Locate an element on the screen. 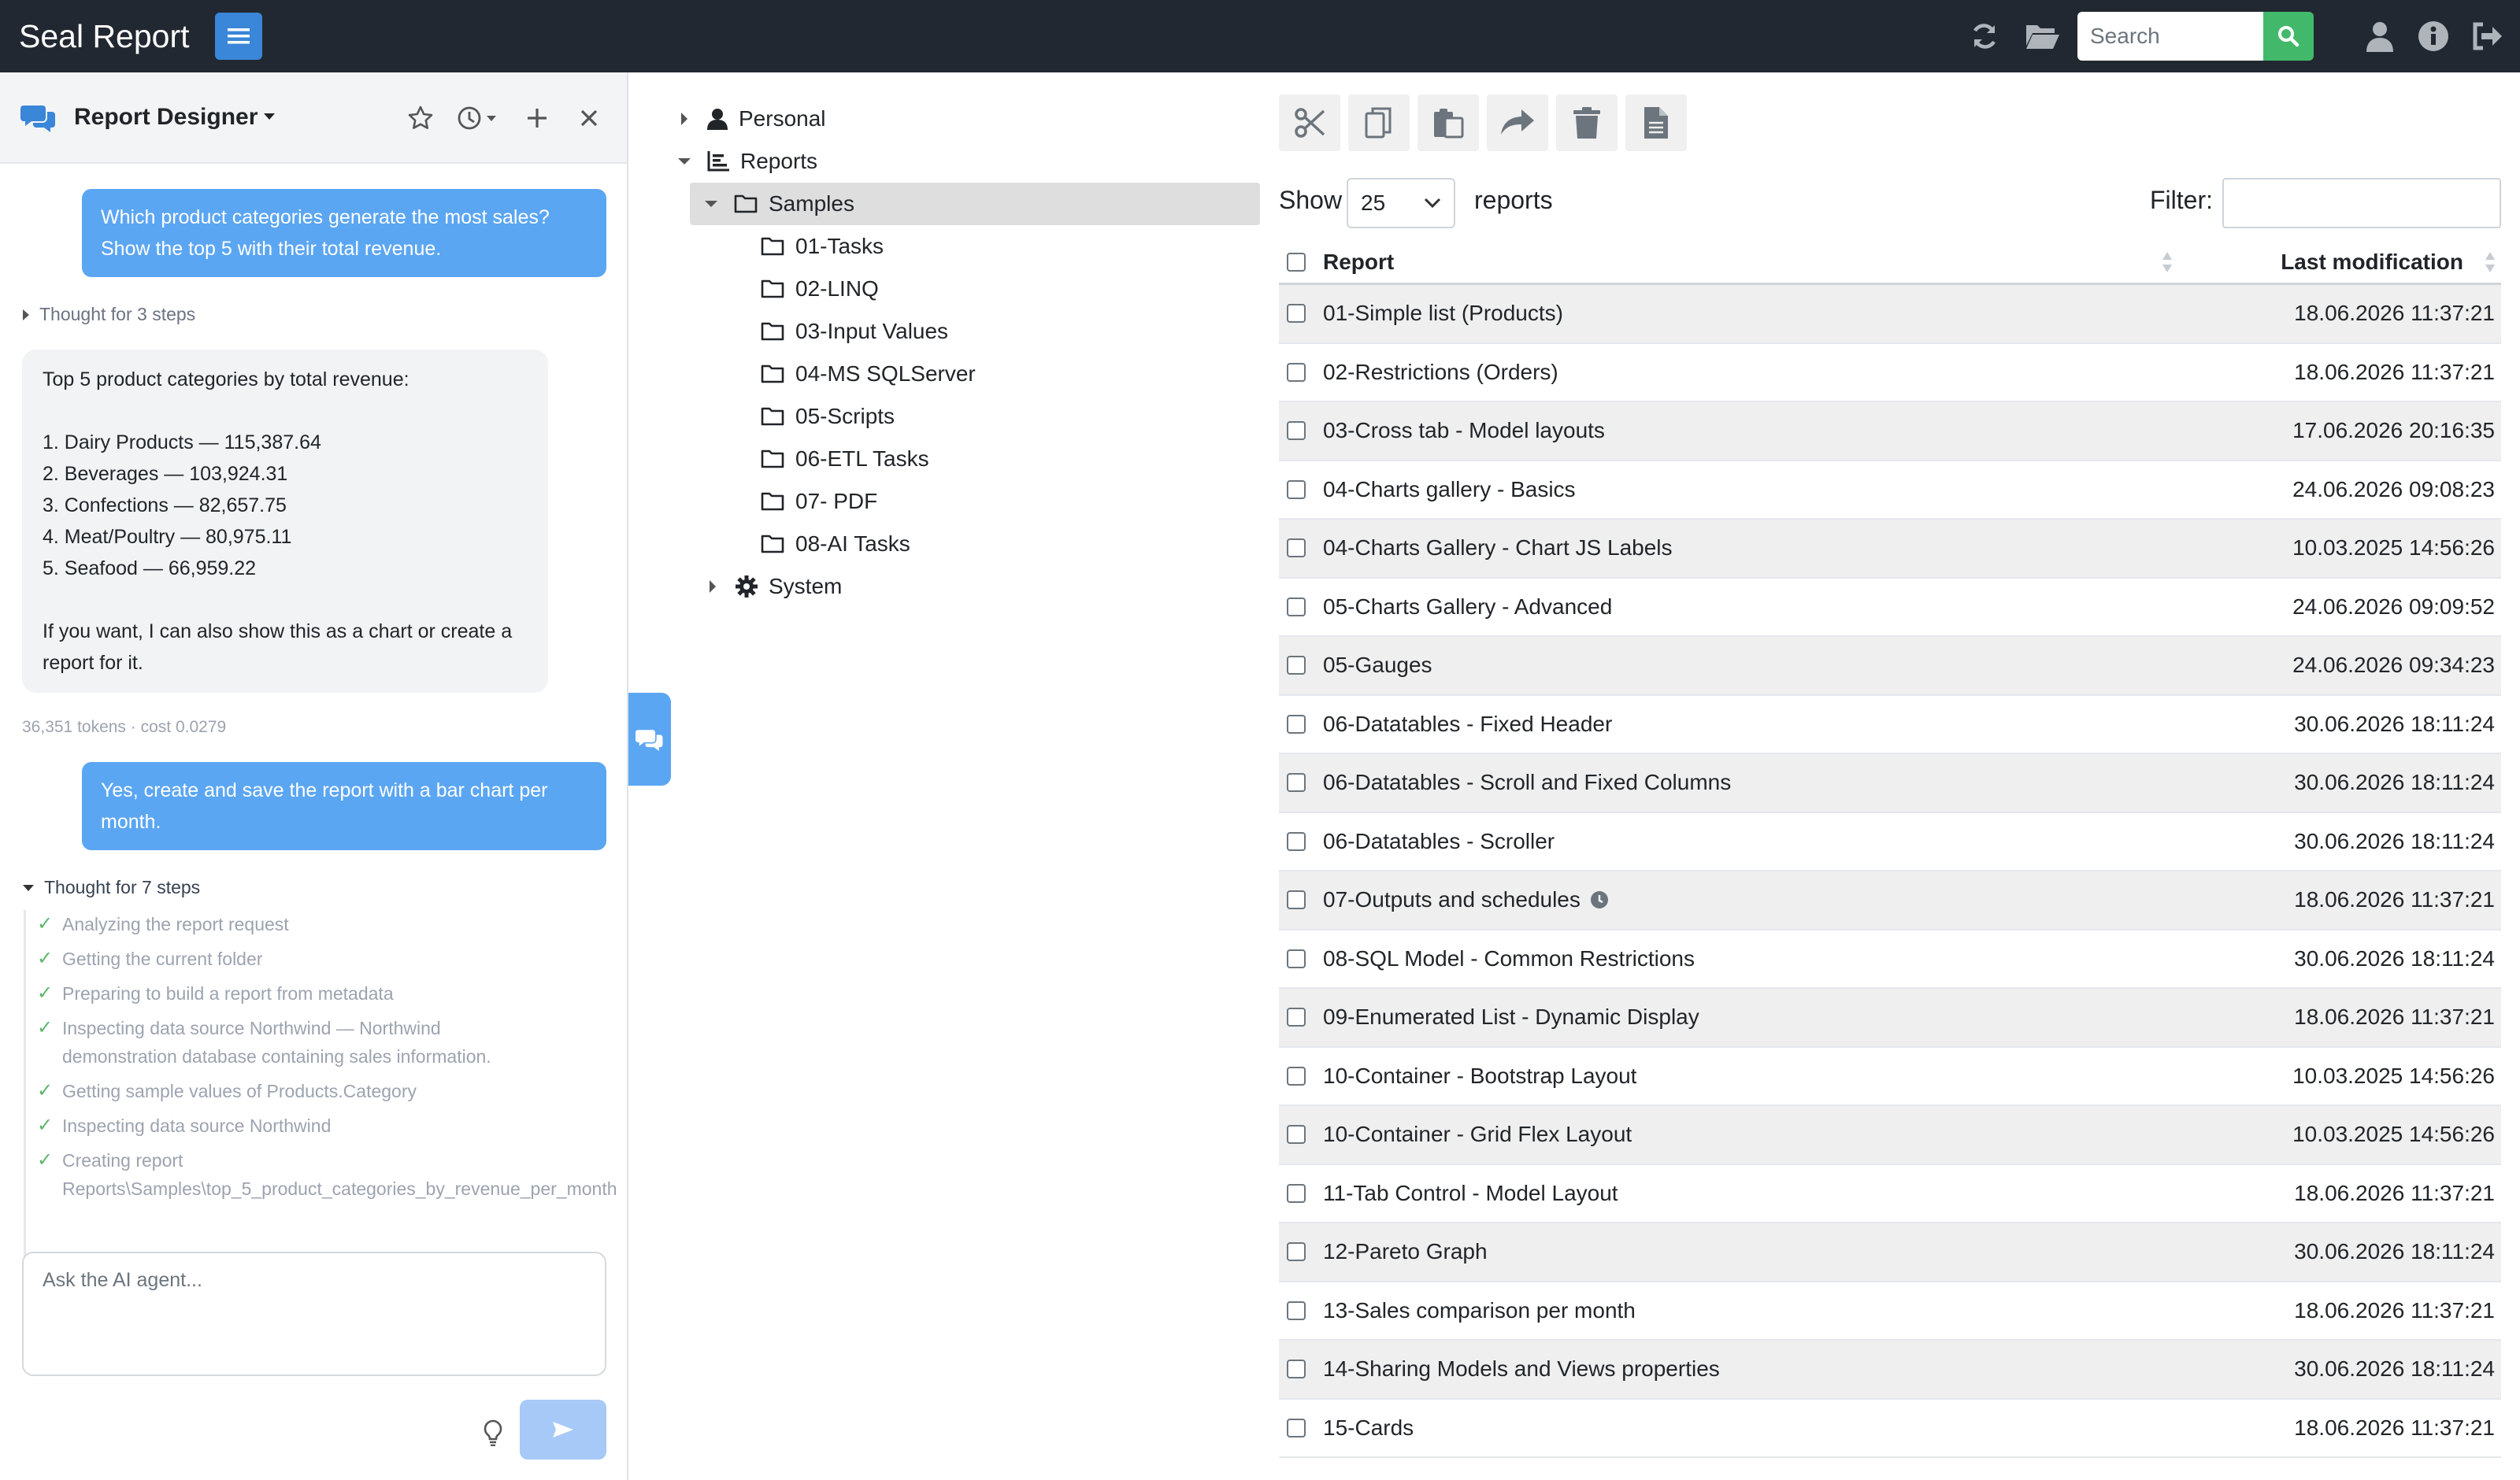 This screenshot has width=2520, height=1480. report-link: 06-Datatables - Scroll and Fixed Columns is located at coordinates (1527, 782).